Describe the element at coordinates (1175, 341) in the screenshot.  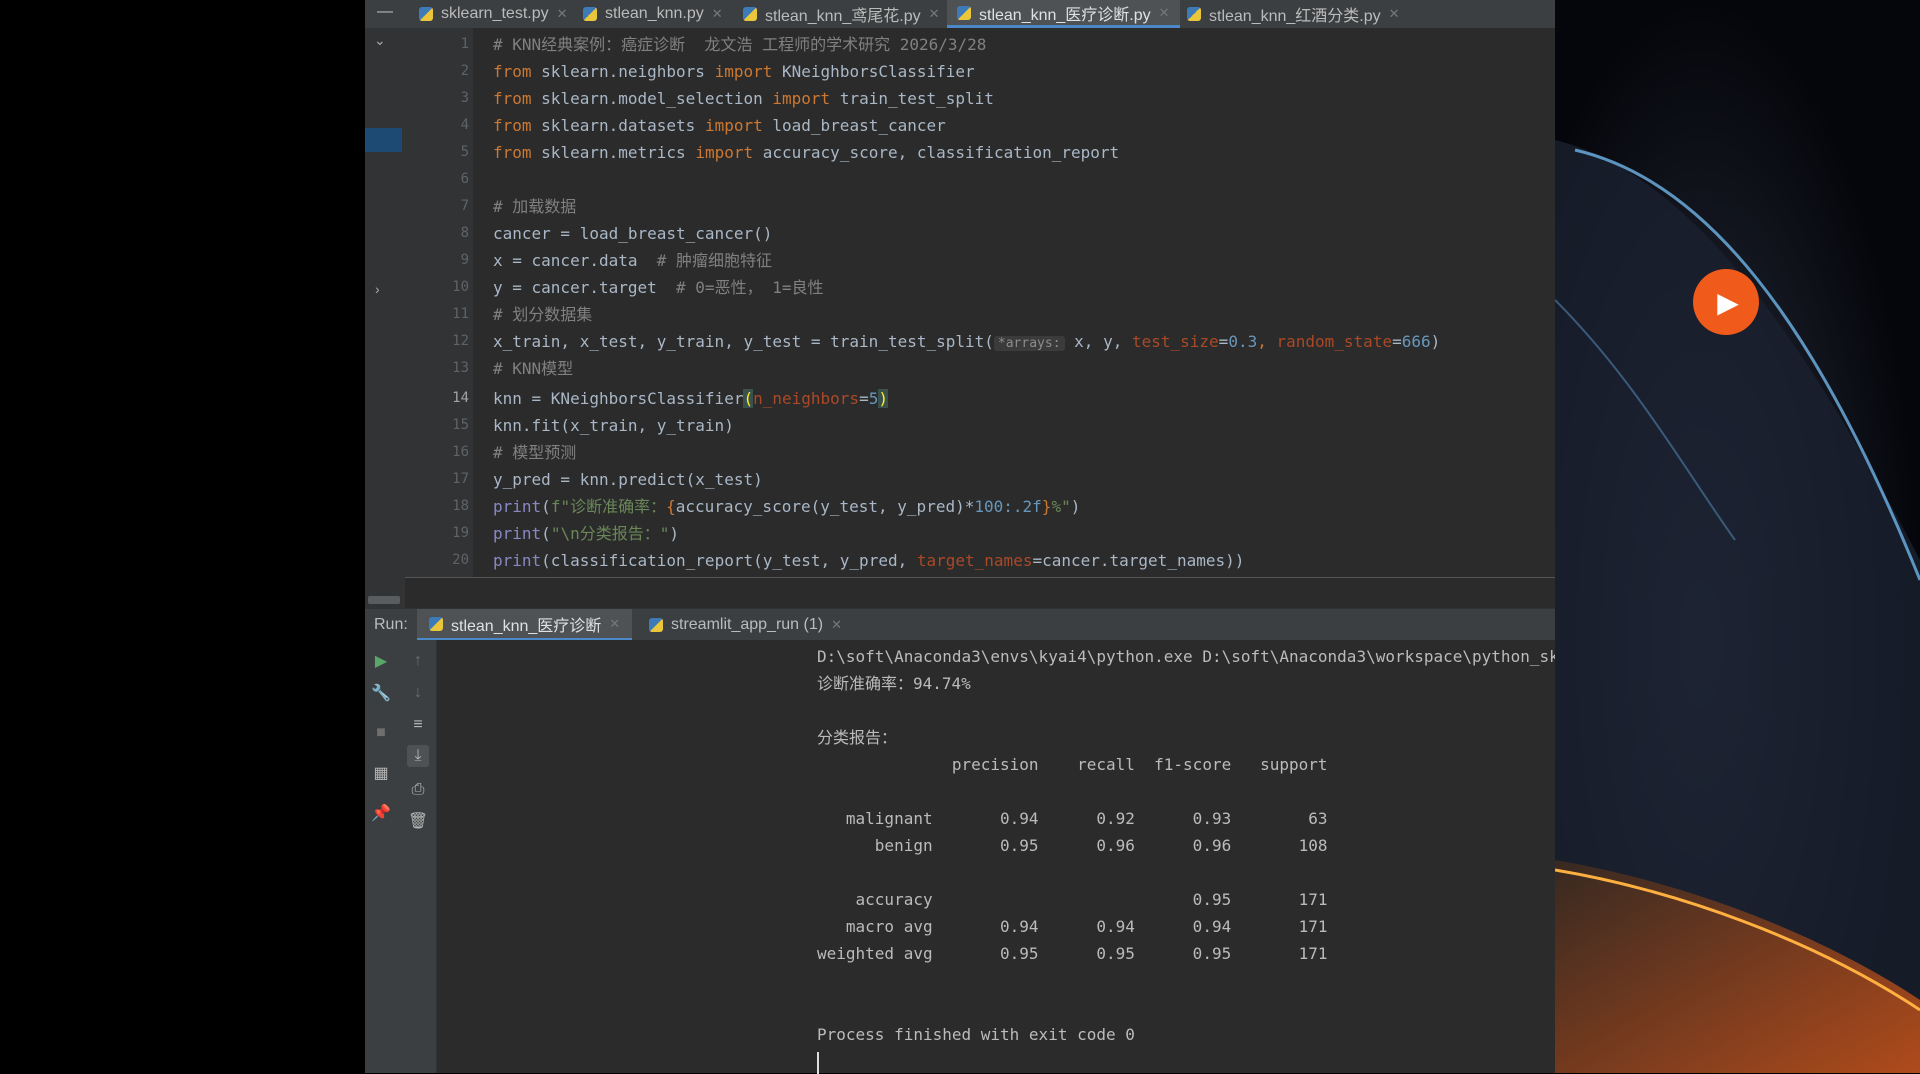
I see `param-name: test_size` at that location.